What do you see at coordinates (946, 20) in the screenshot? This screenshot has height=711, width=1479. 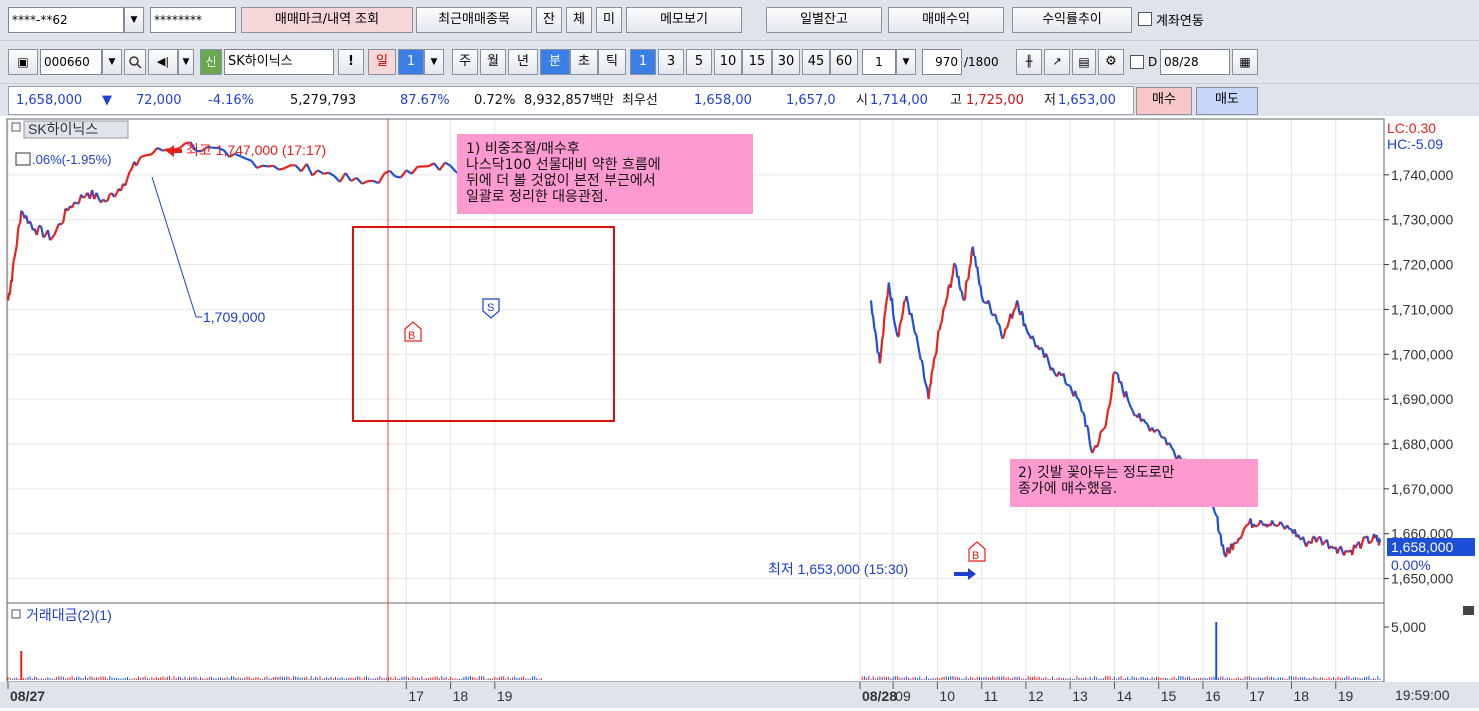 I see `trade-profit-button: 매매수익` at bounding box center [946, 20].